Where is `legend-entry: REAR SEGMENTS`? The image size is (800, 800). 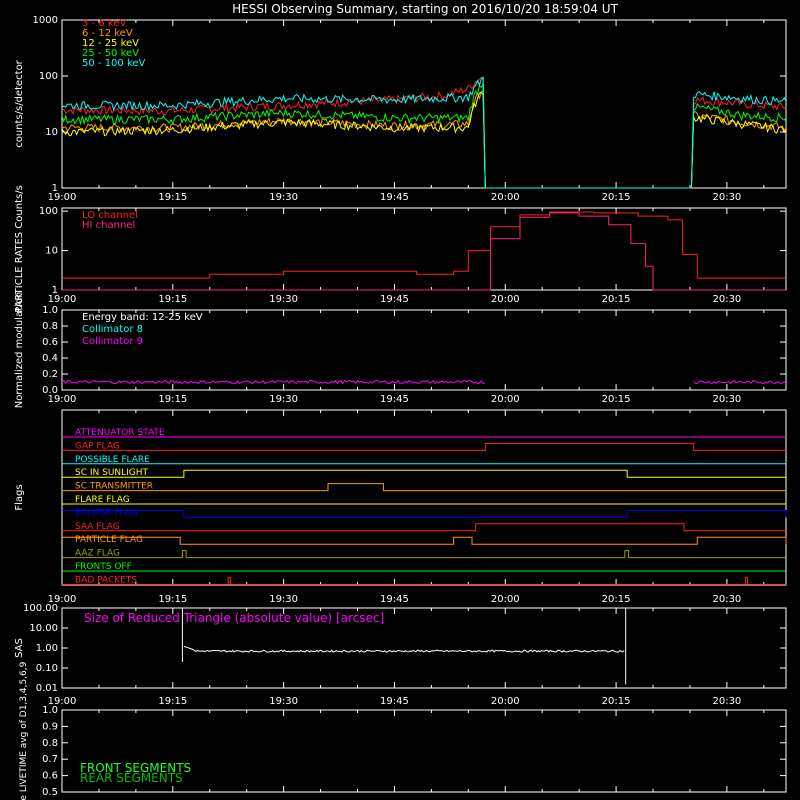
legend-entry: REAR SEGMENTS is located at coordinates (131, 778).